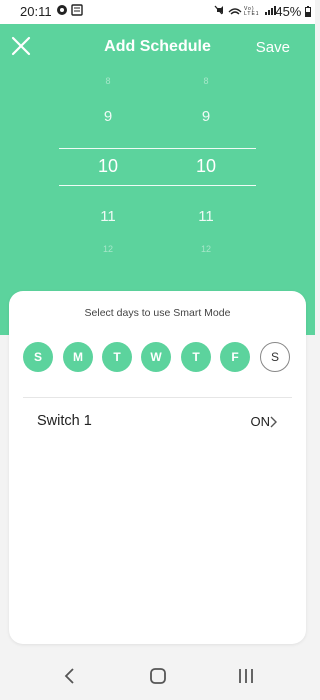  I want to click on svg-text: LTE1, so click(252, 13).